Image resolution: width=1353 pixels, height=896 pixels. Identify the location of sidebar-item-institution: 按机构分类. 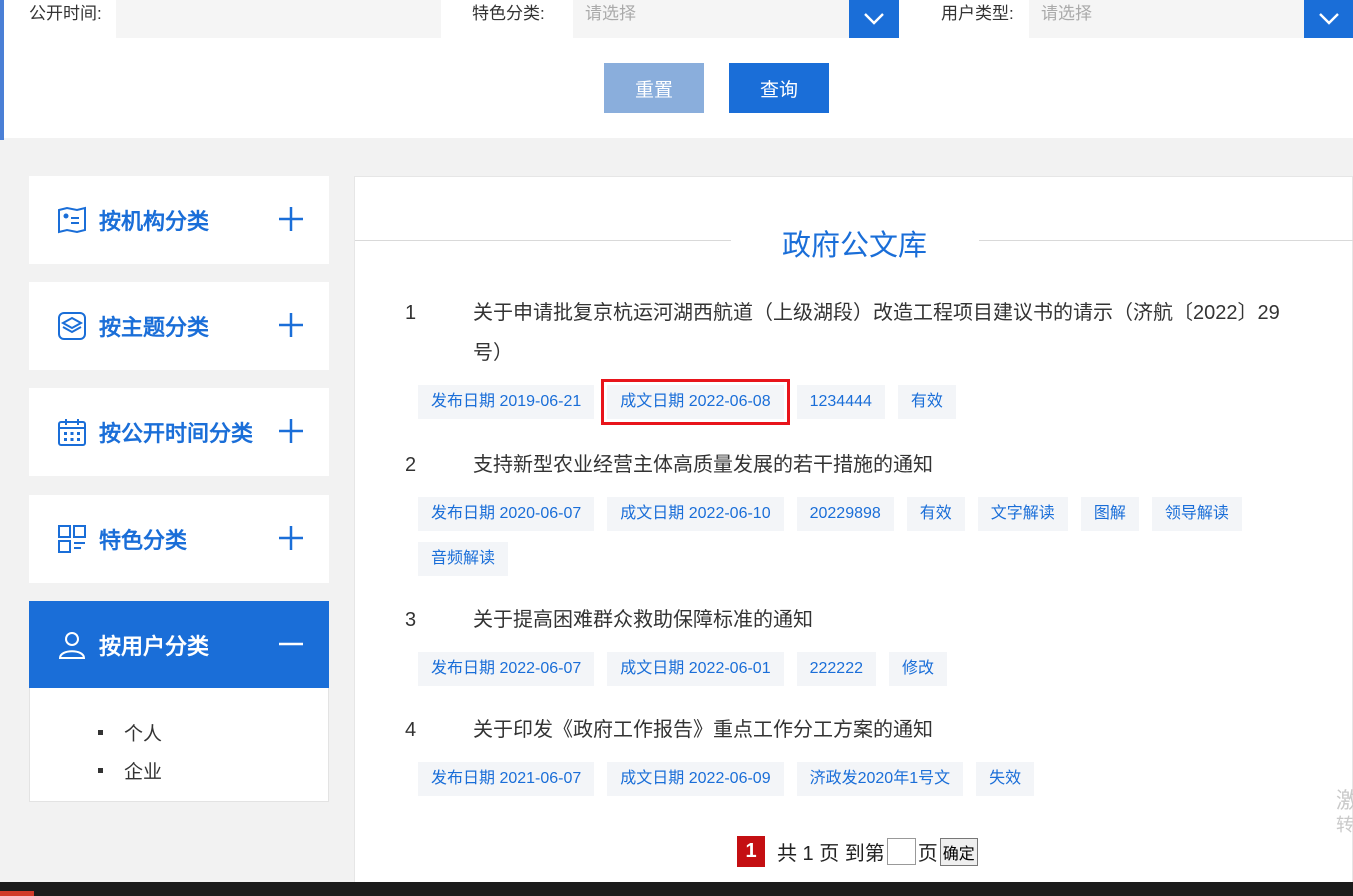
(179, 220).